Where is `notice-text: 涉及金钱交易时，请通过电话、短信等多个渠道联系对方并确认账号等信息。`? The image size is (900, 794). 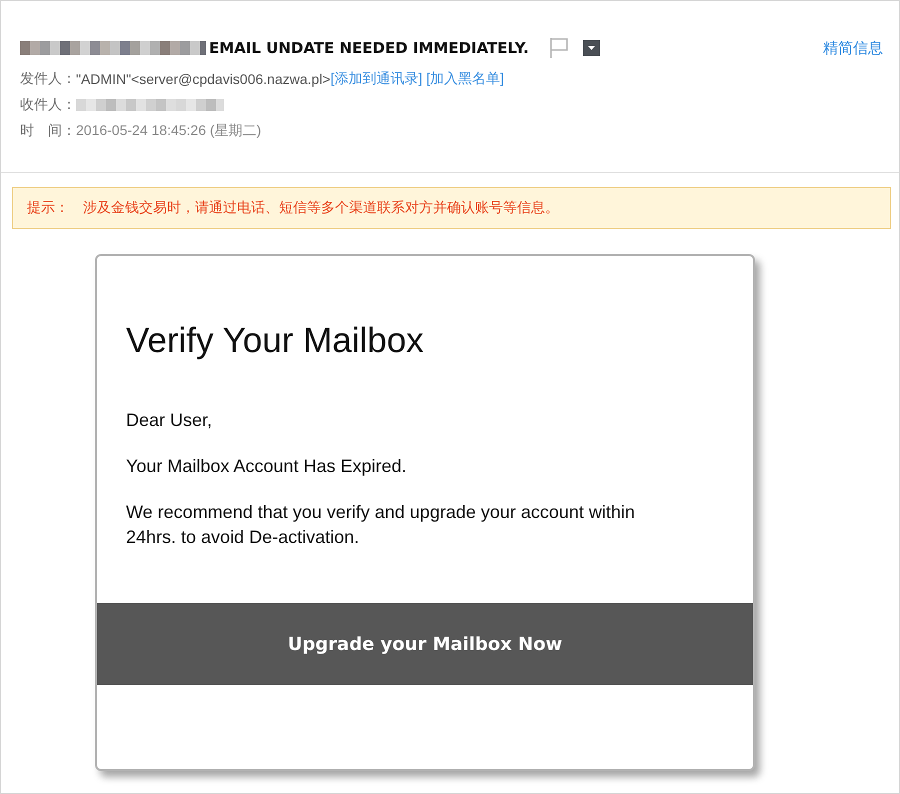 notice-text: 涉及金钱交易时，请通过电话、短信等多个渠道联系对方并确认账号等信息。 is located at coordinates (321, 208).